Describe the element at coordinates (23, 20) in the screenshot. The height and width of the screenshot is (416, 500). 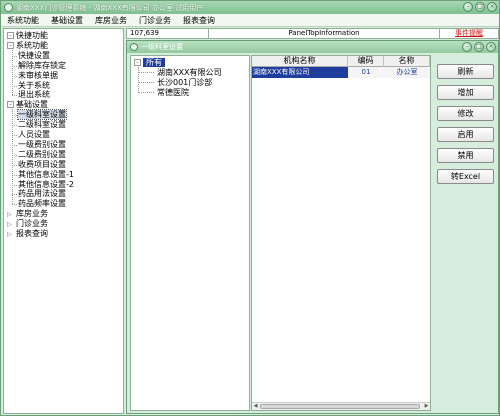
I see `menu-system: 系统功能` at that location.